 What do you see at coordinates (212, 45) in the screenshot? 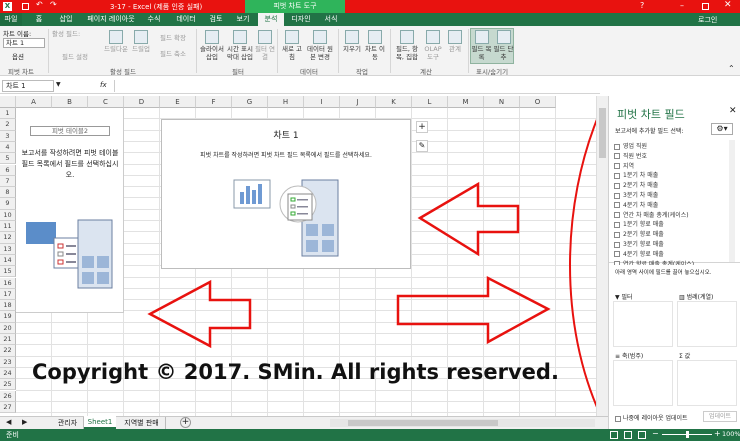
I see `insert-slicer-button: 슬라이서 삽입` at bounding box center [212, 45].